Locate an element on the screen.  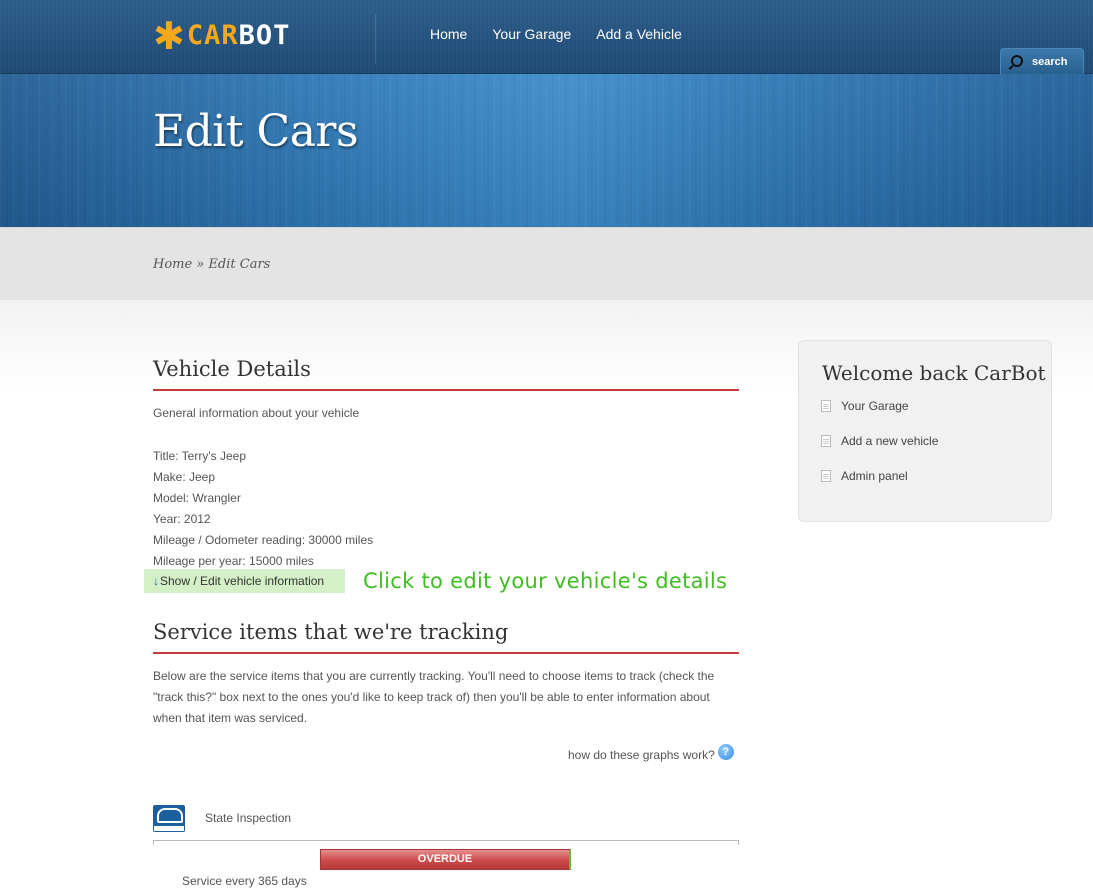
service-items-heading: Service items that we're tracking is located at coordinates (446, 637).